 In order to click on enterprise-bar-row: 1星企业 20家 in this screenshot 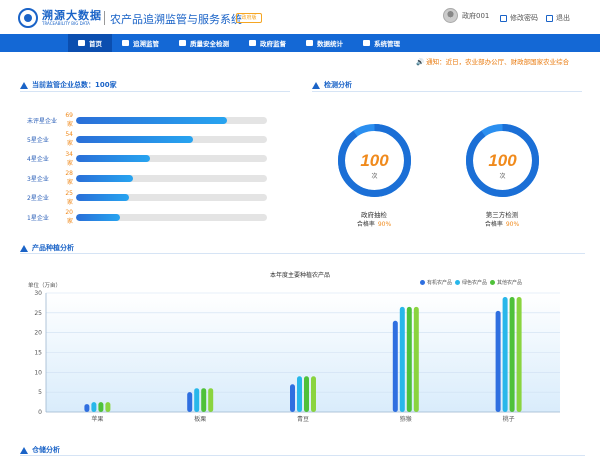, I will do `click(147, 217)`.